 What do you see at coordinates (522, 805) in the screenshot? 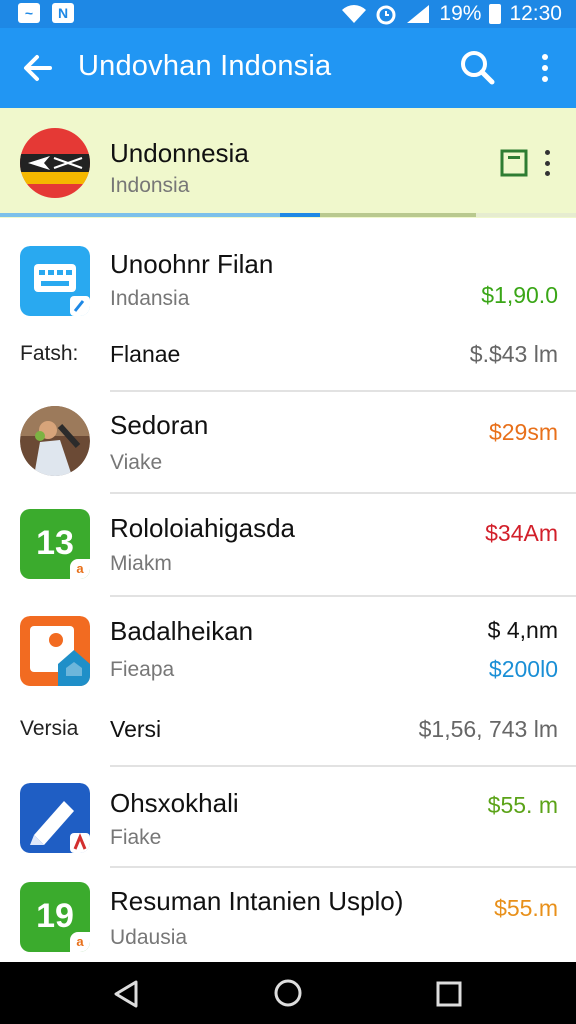
I see `item-amount: $55. m` at bounding box center [522, 805].